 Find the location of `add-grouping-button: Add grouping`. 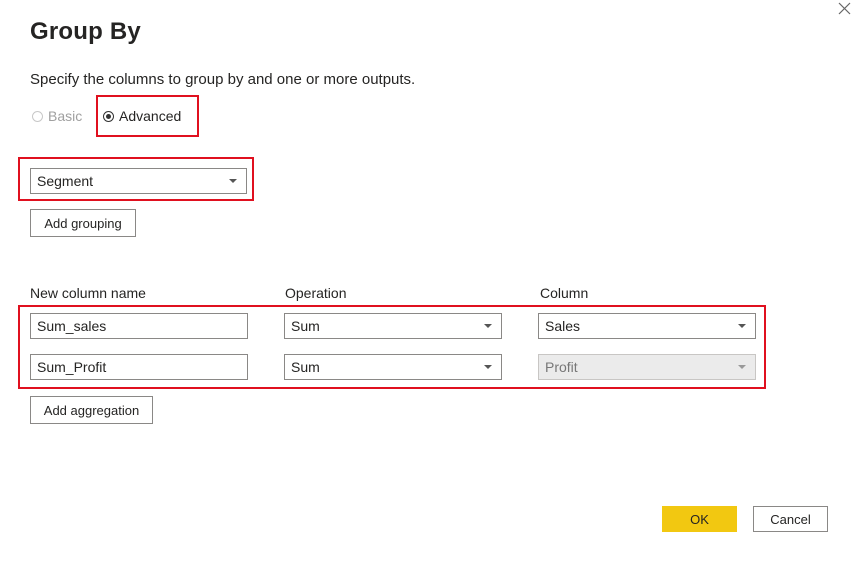

add-grouping-button: Add grouping is located at coordinates (83, 223).